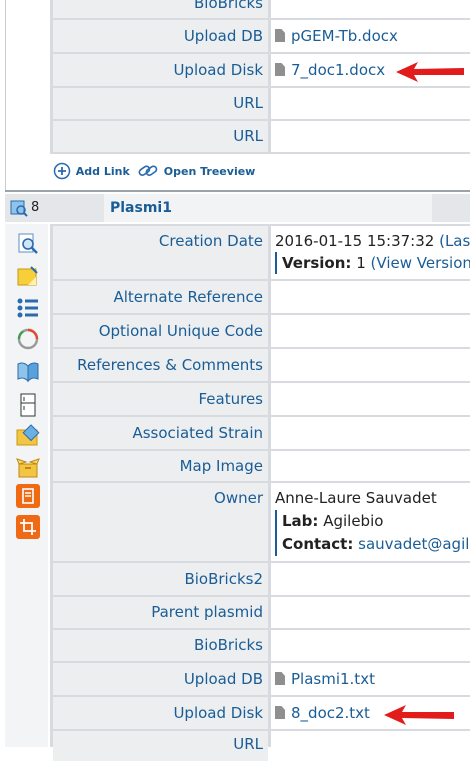 This screenshot has height=761, width=470. Describe the element at coordinates (370, 9) in the screenshot. I see `field-value-biobricks-top` at that location.